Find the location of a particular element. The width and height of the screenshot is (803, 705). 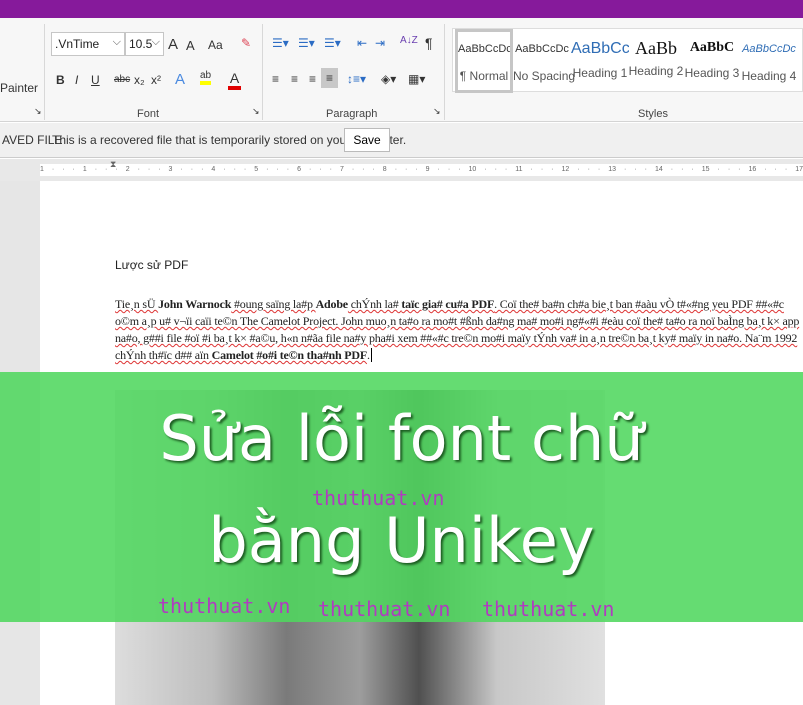

style-preview: AaBbC is located at coordinates (712, 47).